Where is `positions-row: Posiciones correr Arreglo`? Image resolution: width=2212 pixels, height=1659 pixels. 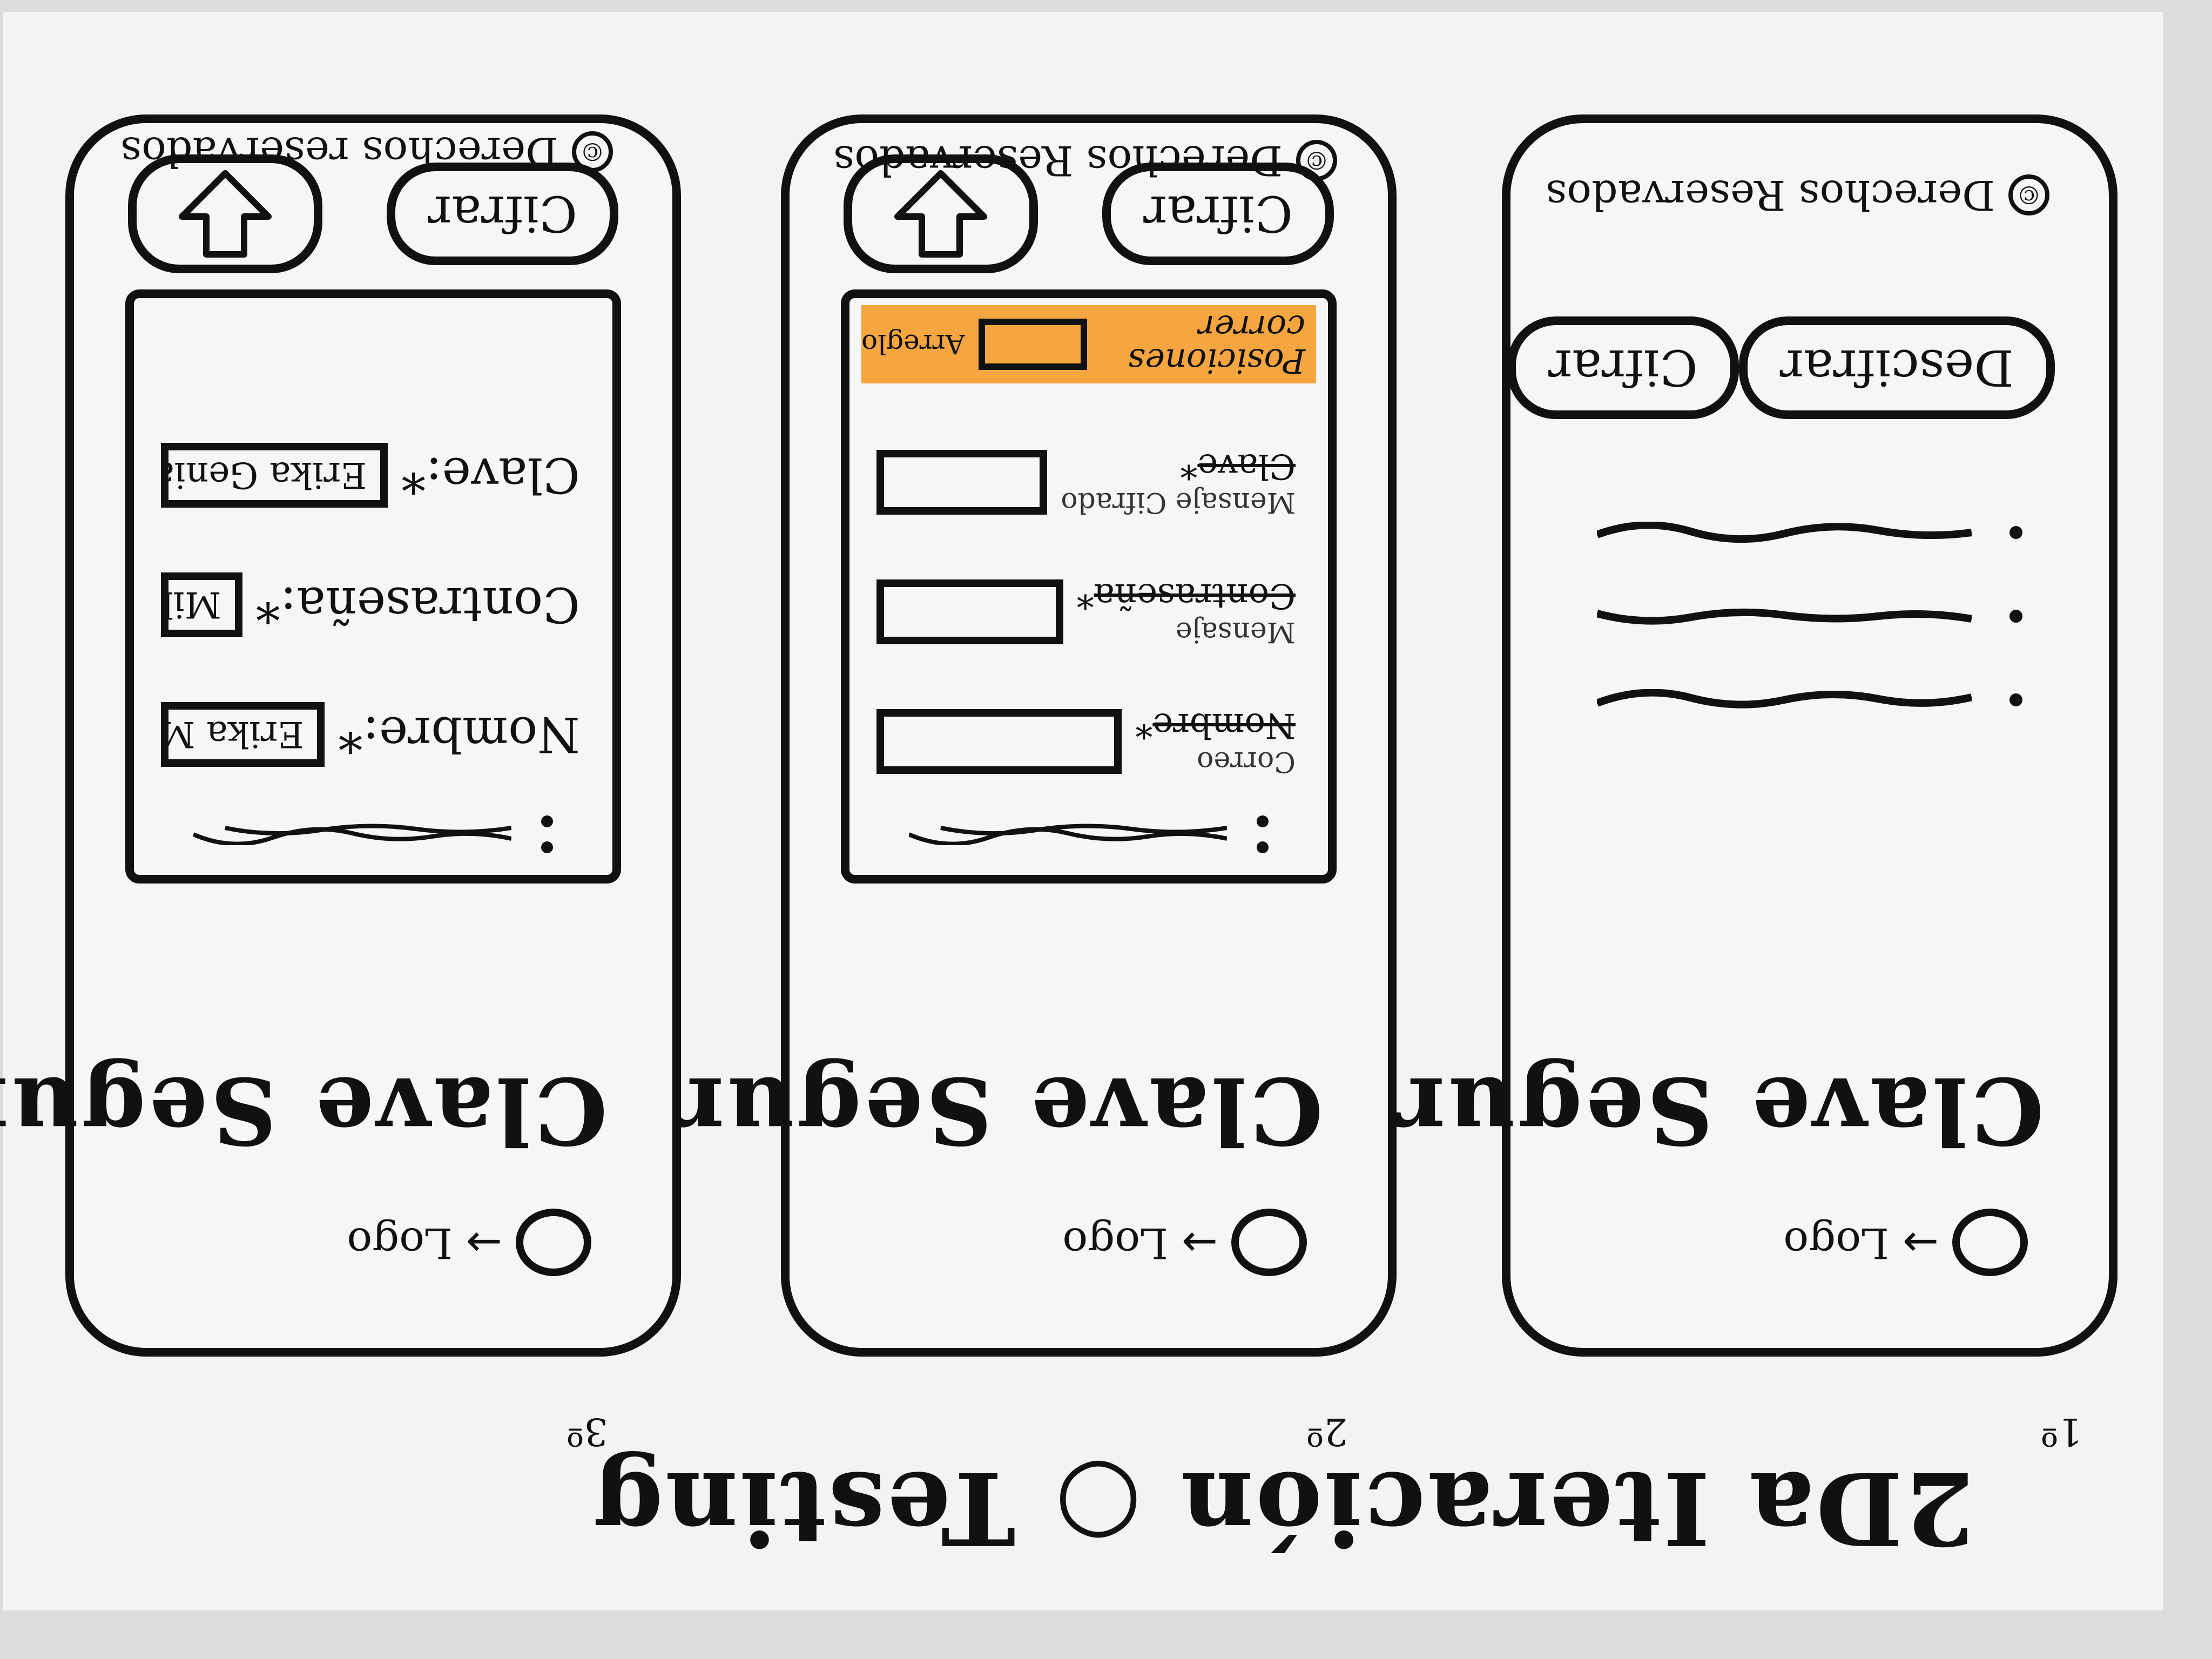 positions-row: Posiciones correr Arreglo is located at coordinates (1088, 344).